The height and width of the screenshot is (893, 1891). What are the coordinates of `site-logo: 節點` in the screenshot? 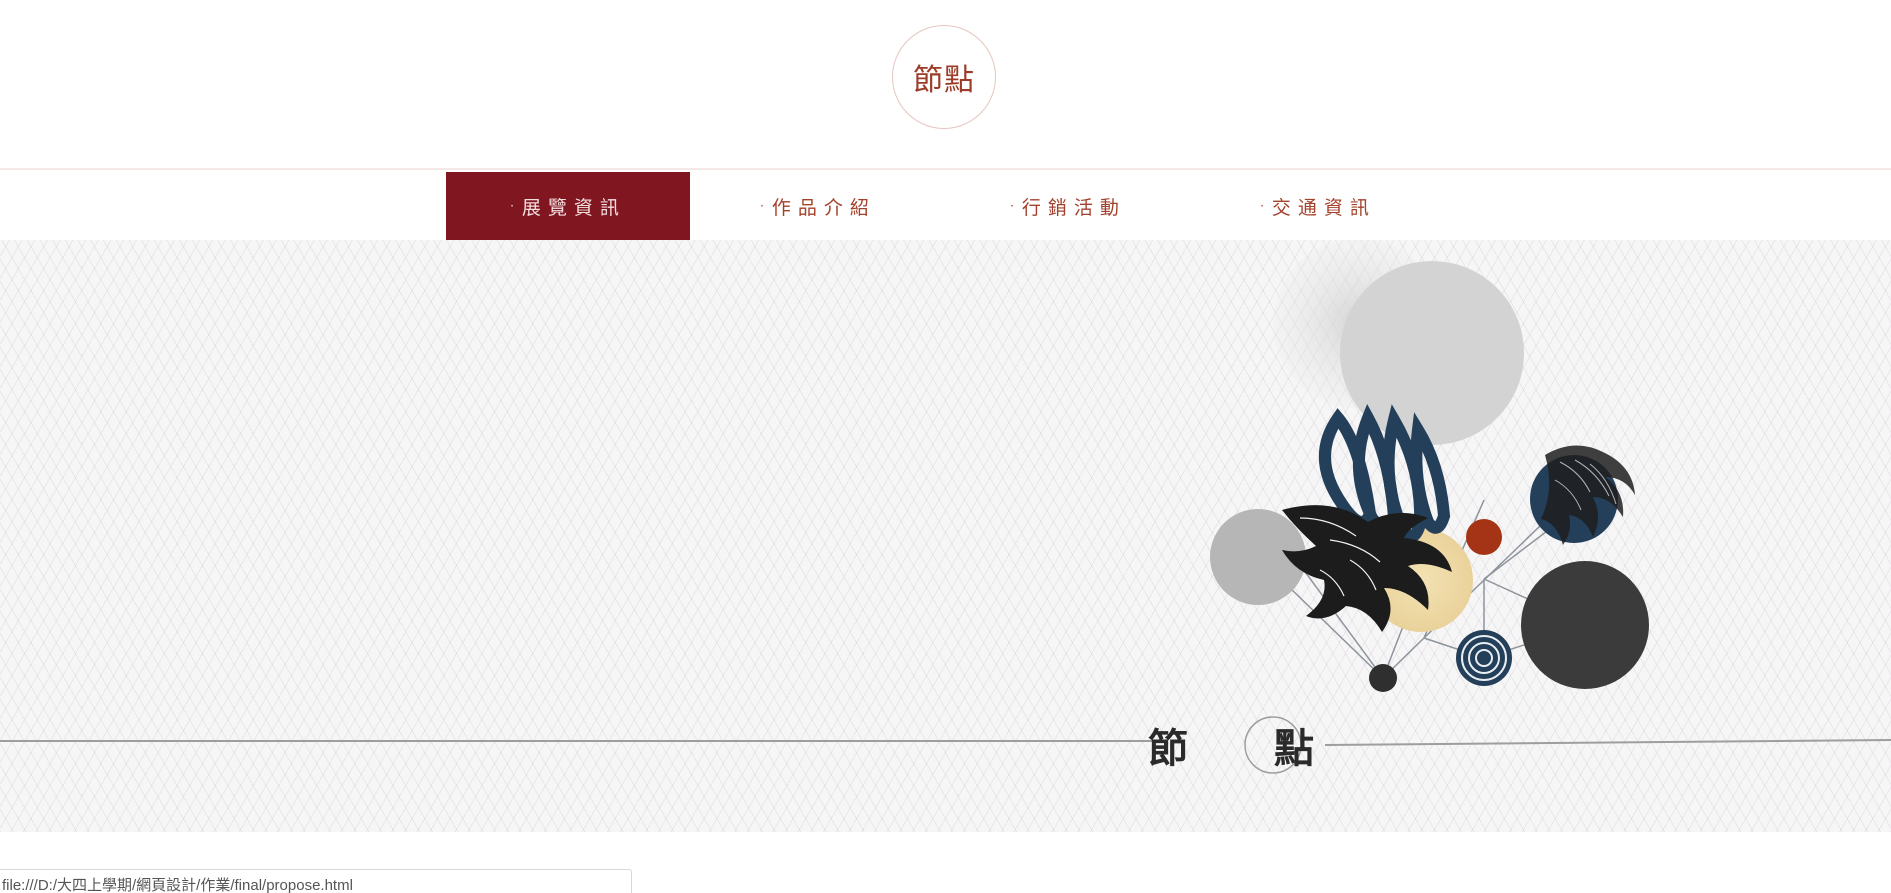 It's located at (944, 77).